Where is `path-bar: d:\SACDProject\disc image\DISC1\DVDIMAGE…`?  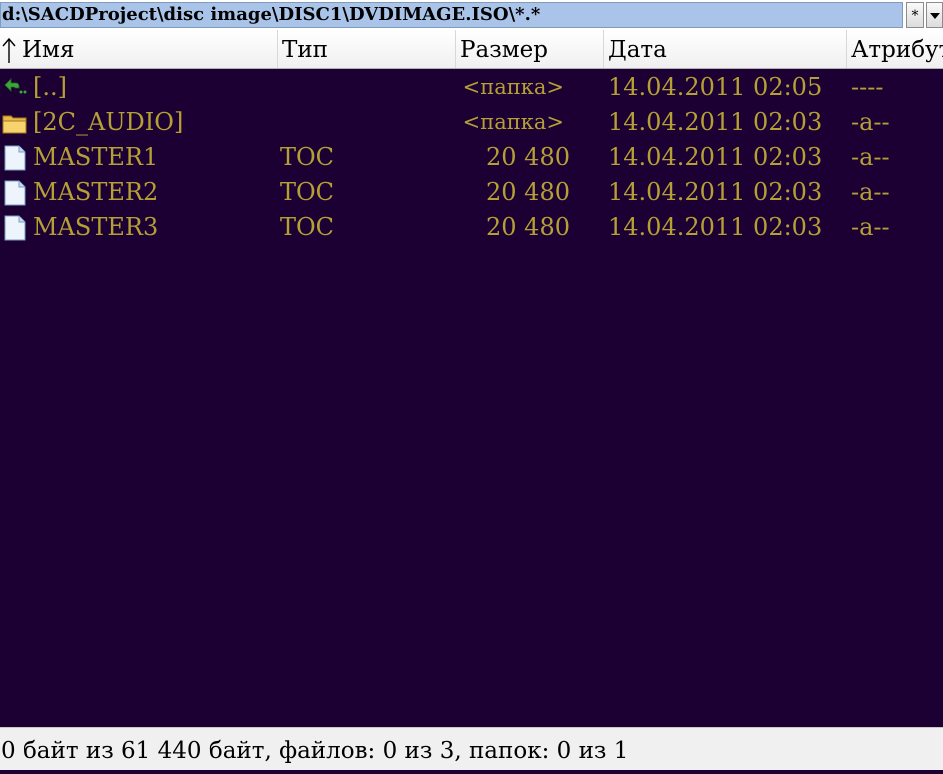 path-bar: d:\SACDProject\disc image\DISC1\DVDIMAGE… is located at coordinates (471, 15).